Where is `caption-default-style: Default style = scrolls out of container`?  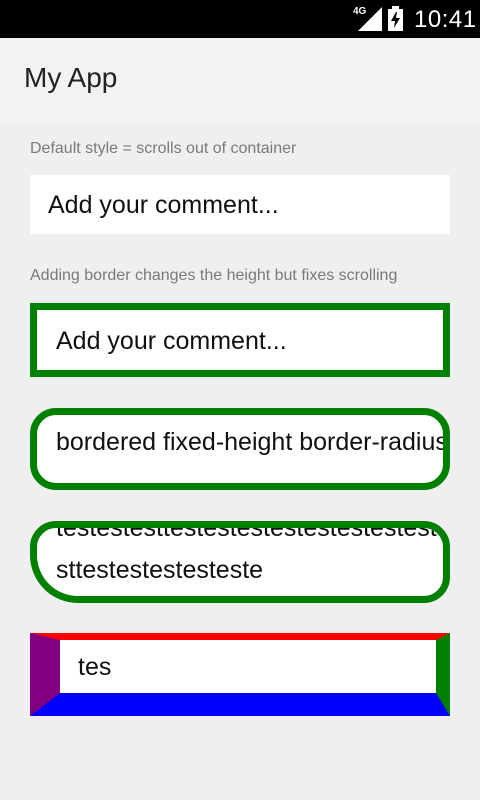
caption-default-style: Default style = scrolls out of container is located at coordinates (163, 148).